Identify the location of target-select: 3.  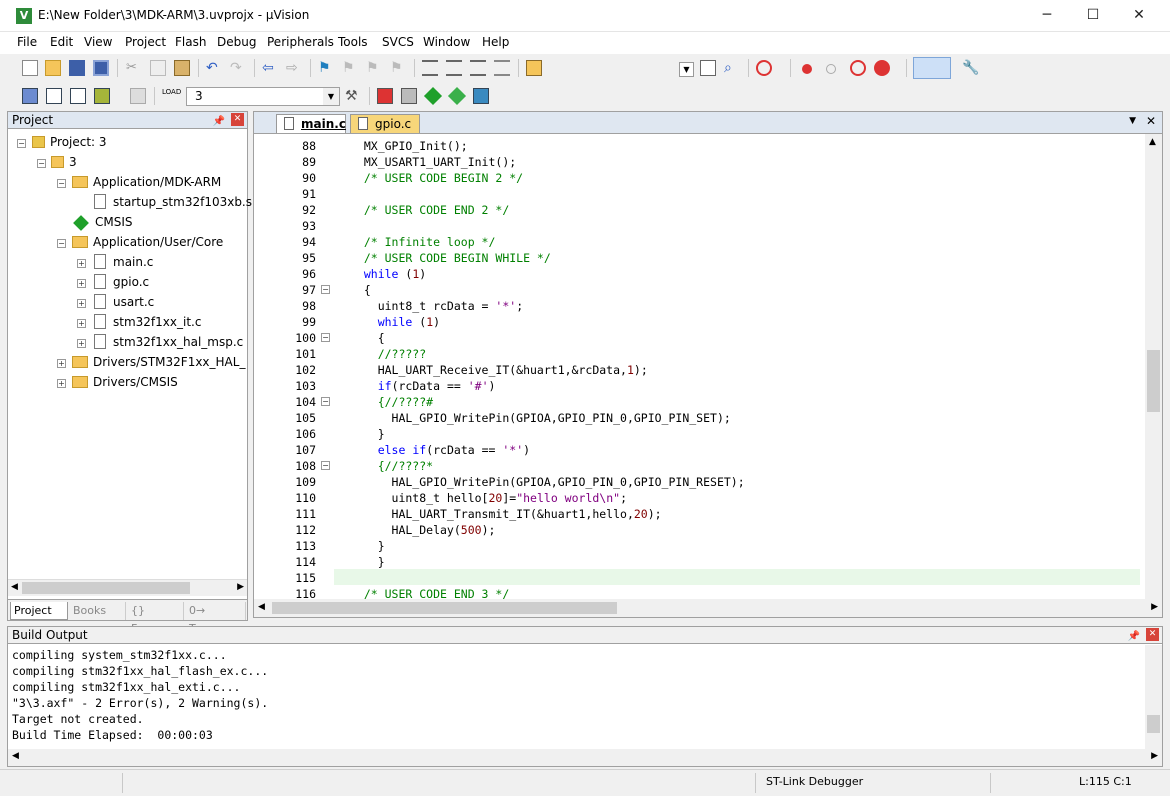
(263, 96).